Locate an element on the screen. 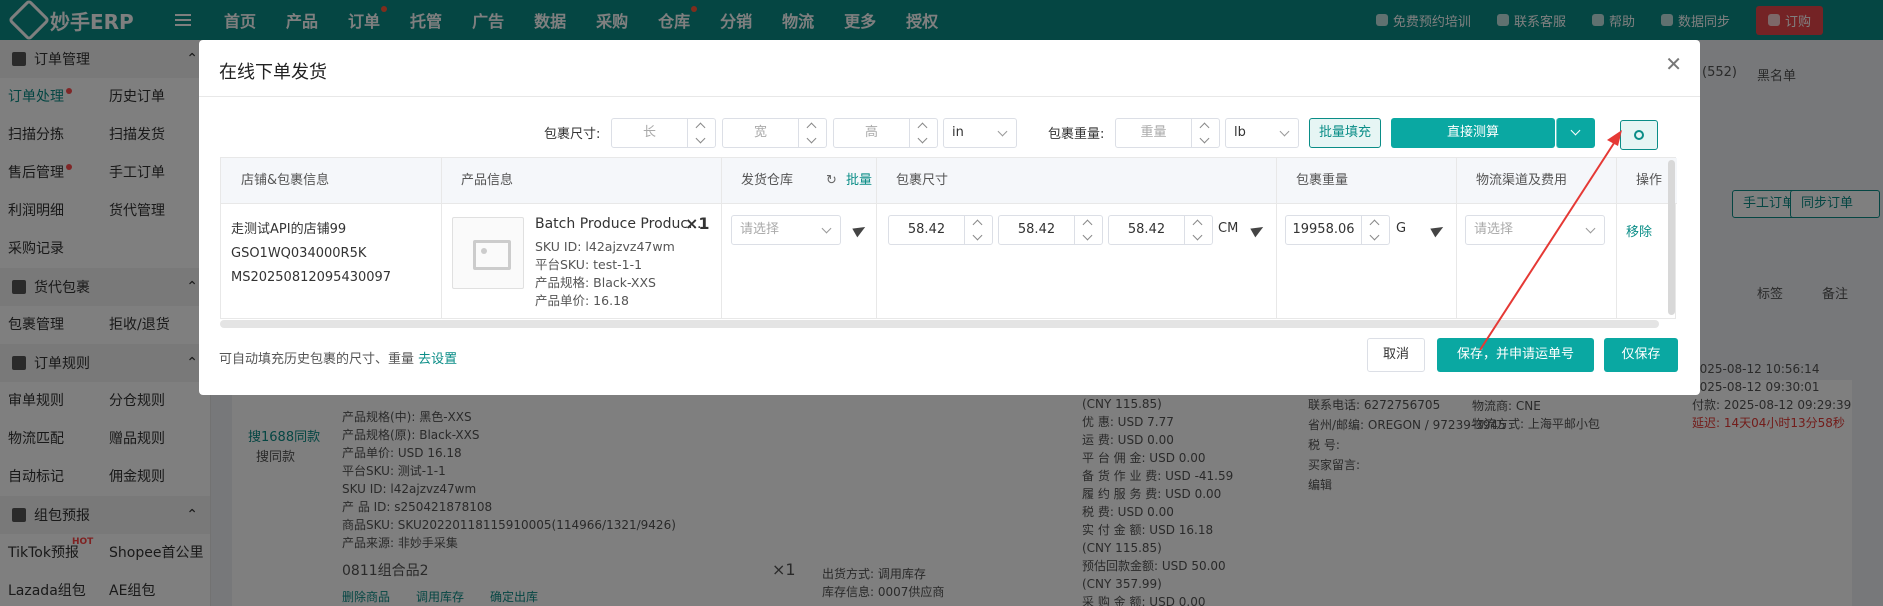 Image resolution: width=1883 pixels, height=606 pixels. arrow-line is located at coordinates (1548, 245).